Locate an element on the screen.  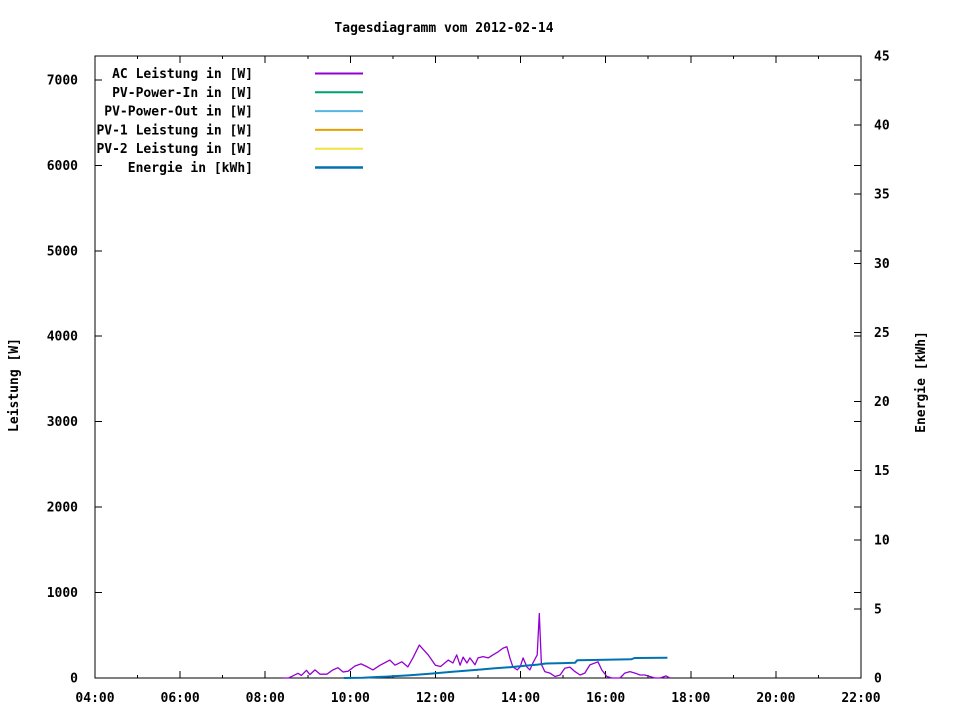
x-tick-label: 08:00 is located at coordinates (265, 698).